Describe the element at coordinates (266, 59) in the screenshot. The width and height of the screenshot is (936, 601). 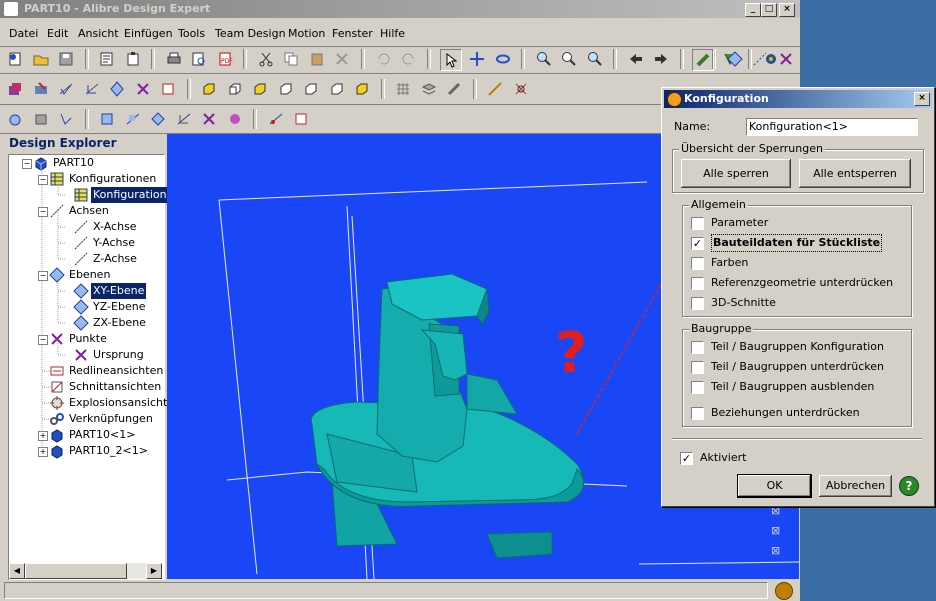
I see `cut-icon` at that location.